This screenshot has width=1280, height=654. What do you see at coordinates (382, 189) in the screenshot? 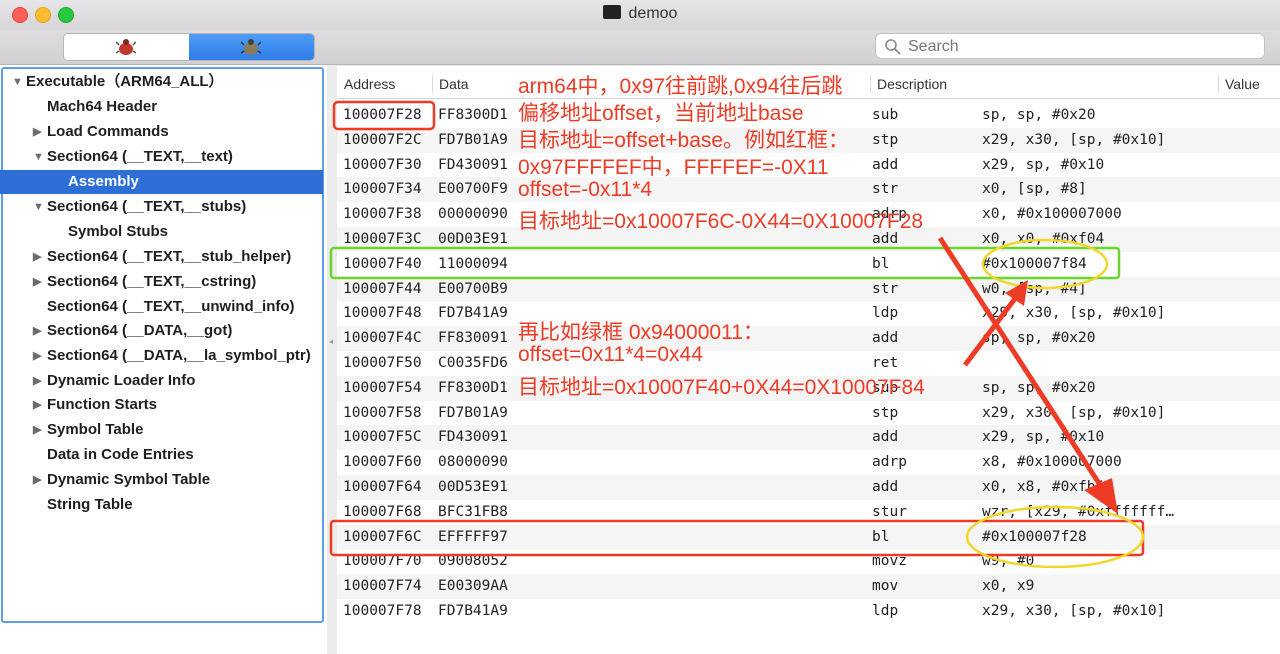
I see `cell-address: 100007F34` at bounding box center [382, 189].